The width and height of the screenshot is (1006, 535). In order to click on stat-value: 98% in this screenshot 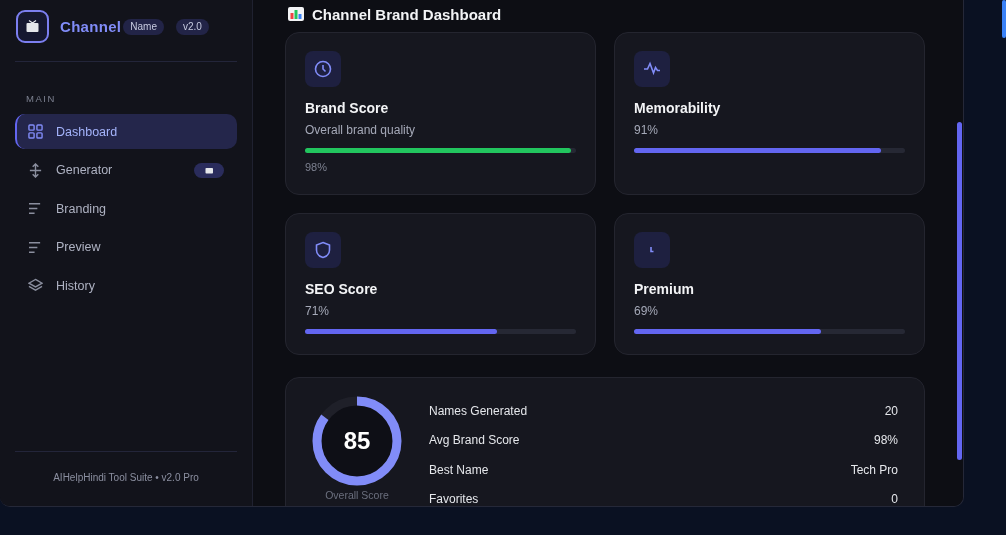, I will do `click(885, 440)`.